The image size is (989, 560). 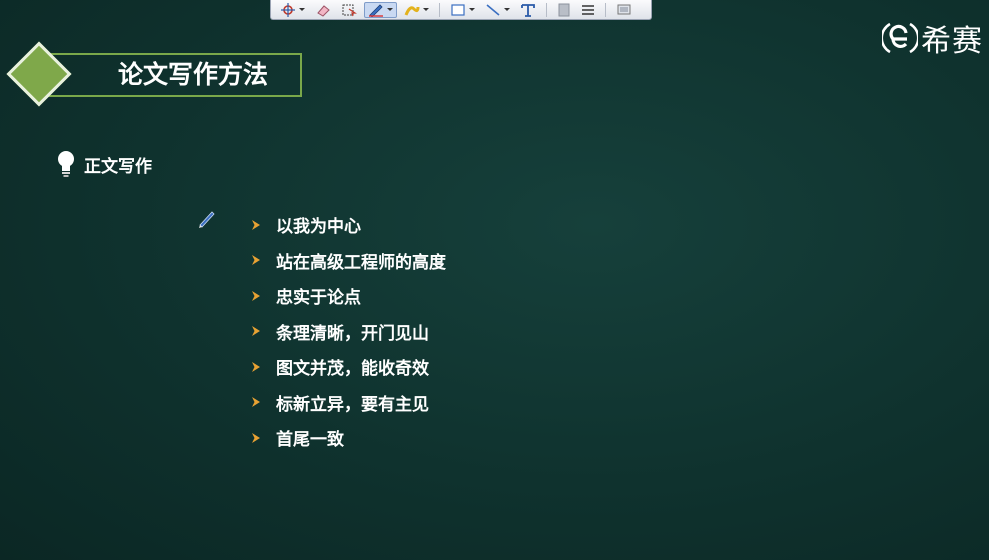 What do you see at coordinates (412, 10) in the screenshot?
I see `highlighter-icon` at bounding box center [412, 10].